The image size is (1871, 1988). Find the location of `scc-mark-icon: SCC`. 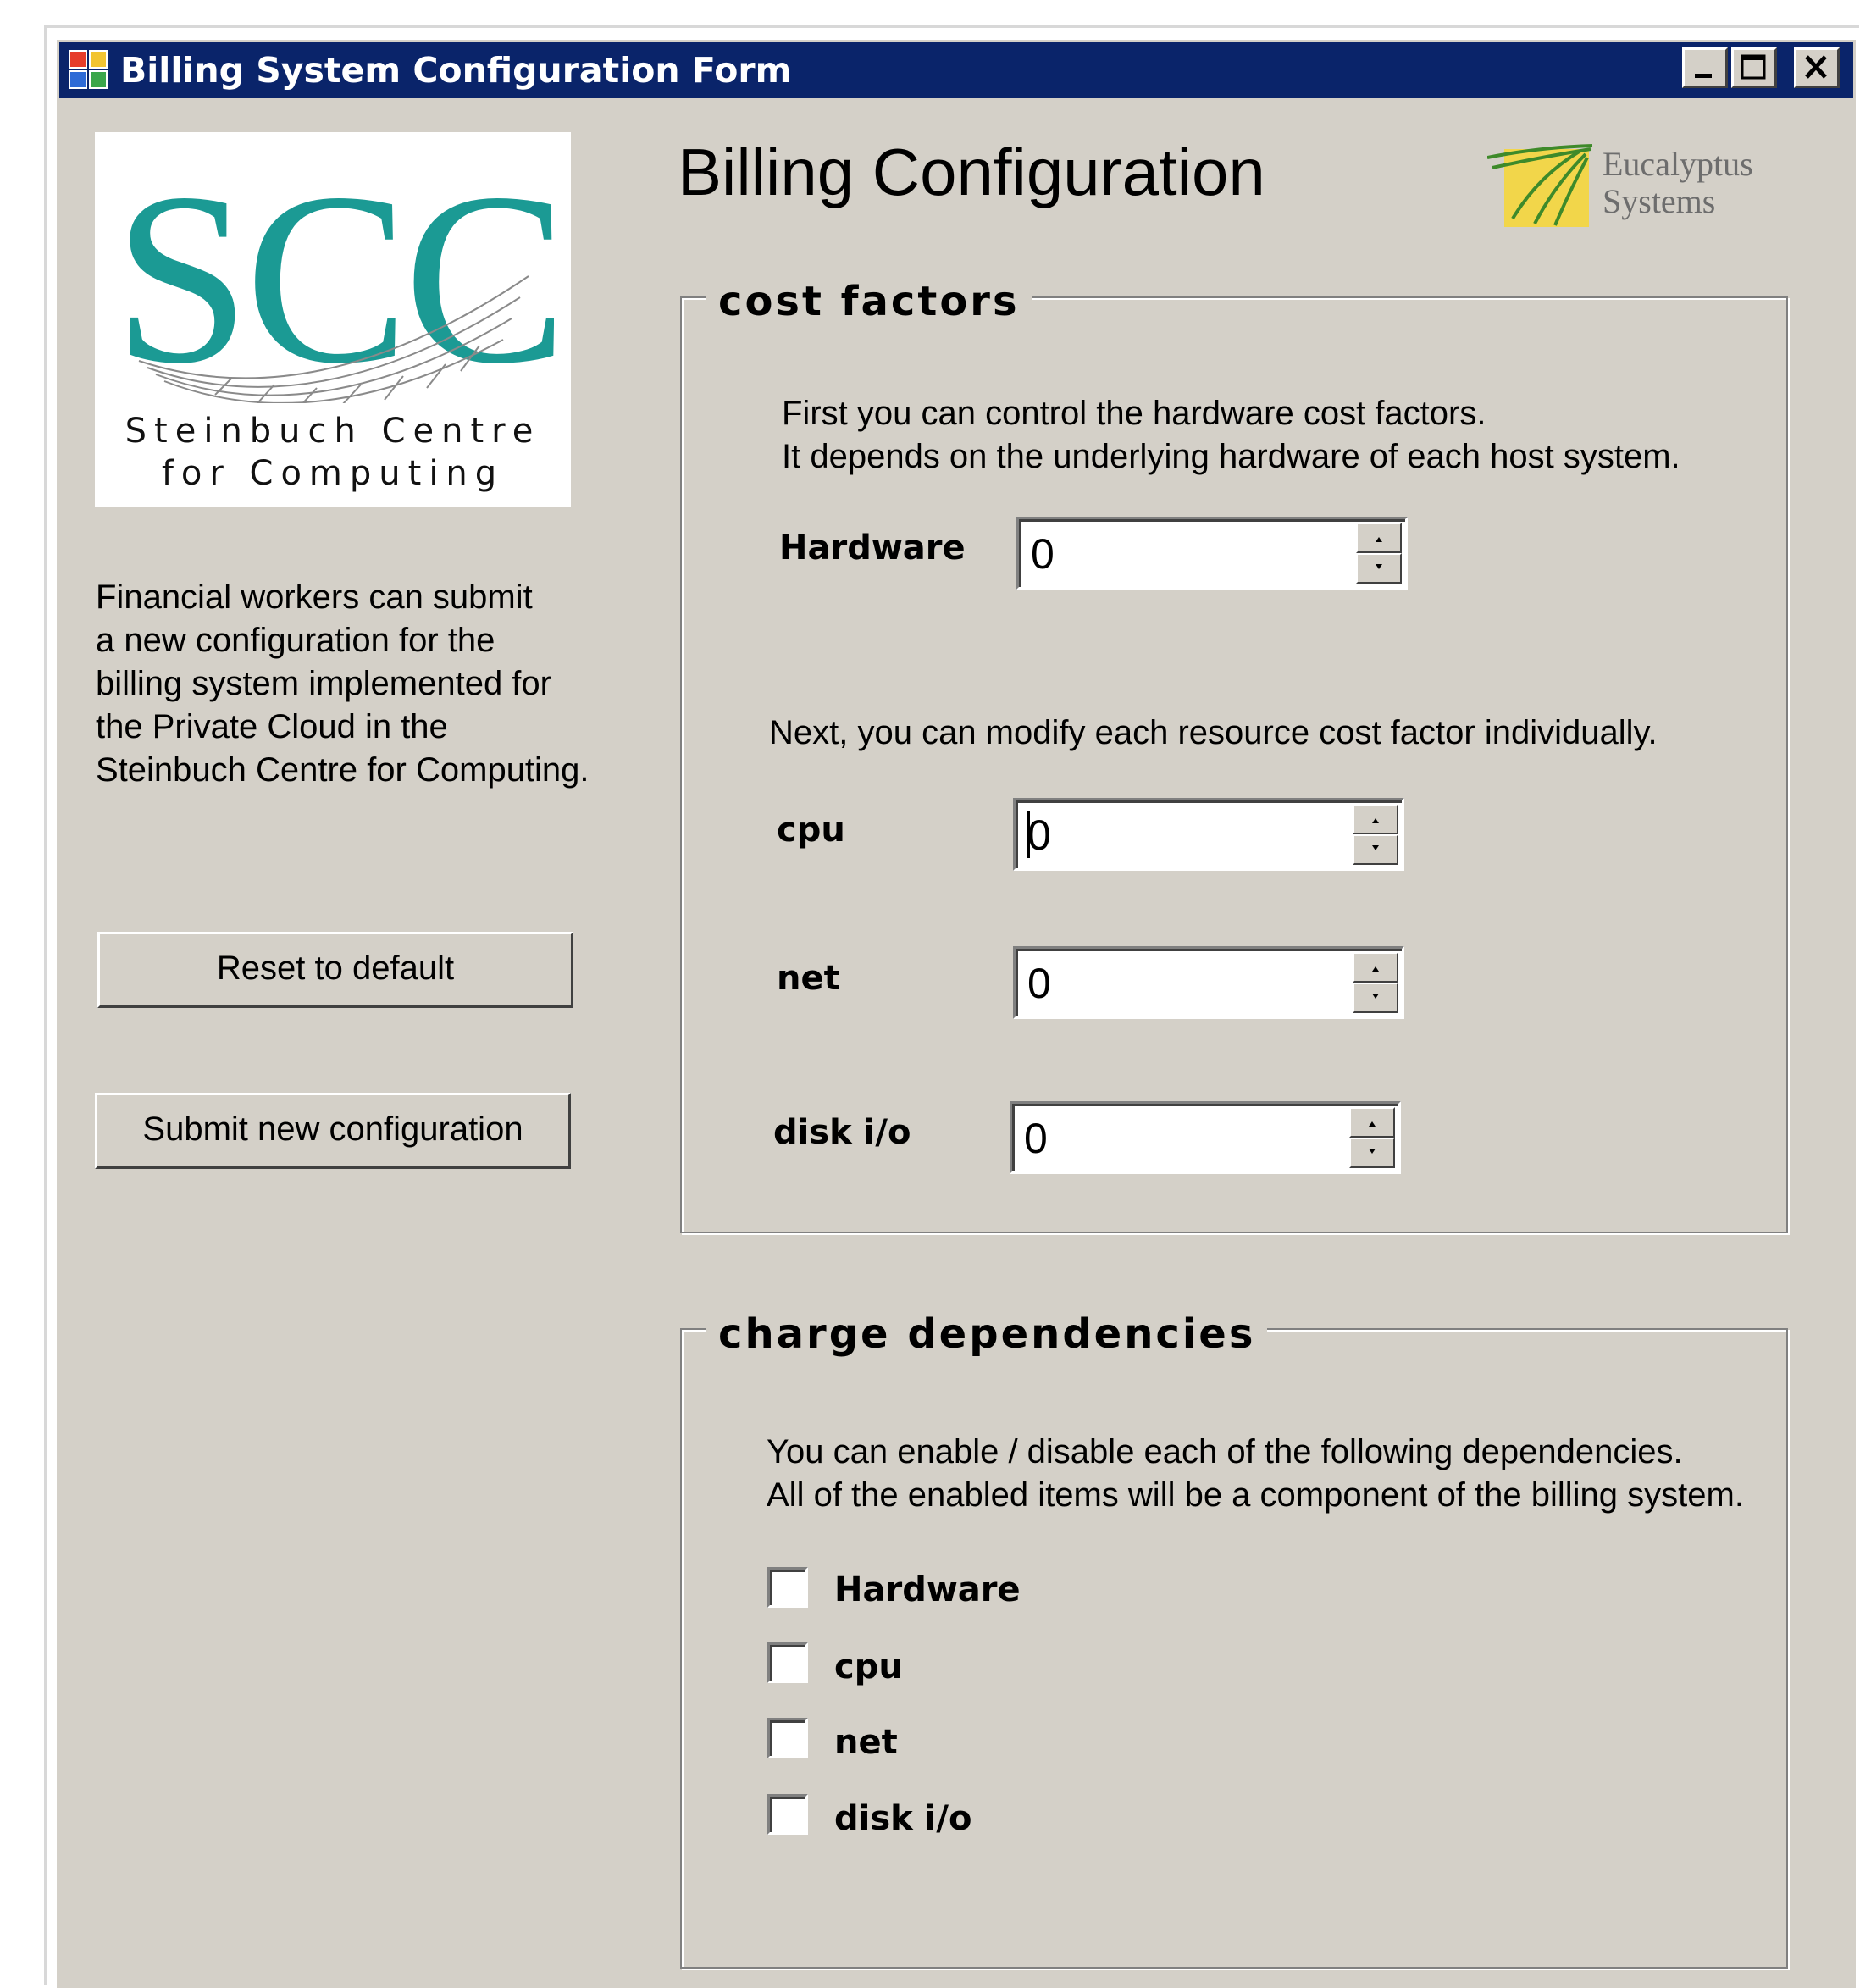

scc-mark-icon: SCC is located at coordinates (333, 276).